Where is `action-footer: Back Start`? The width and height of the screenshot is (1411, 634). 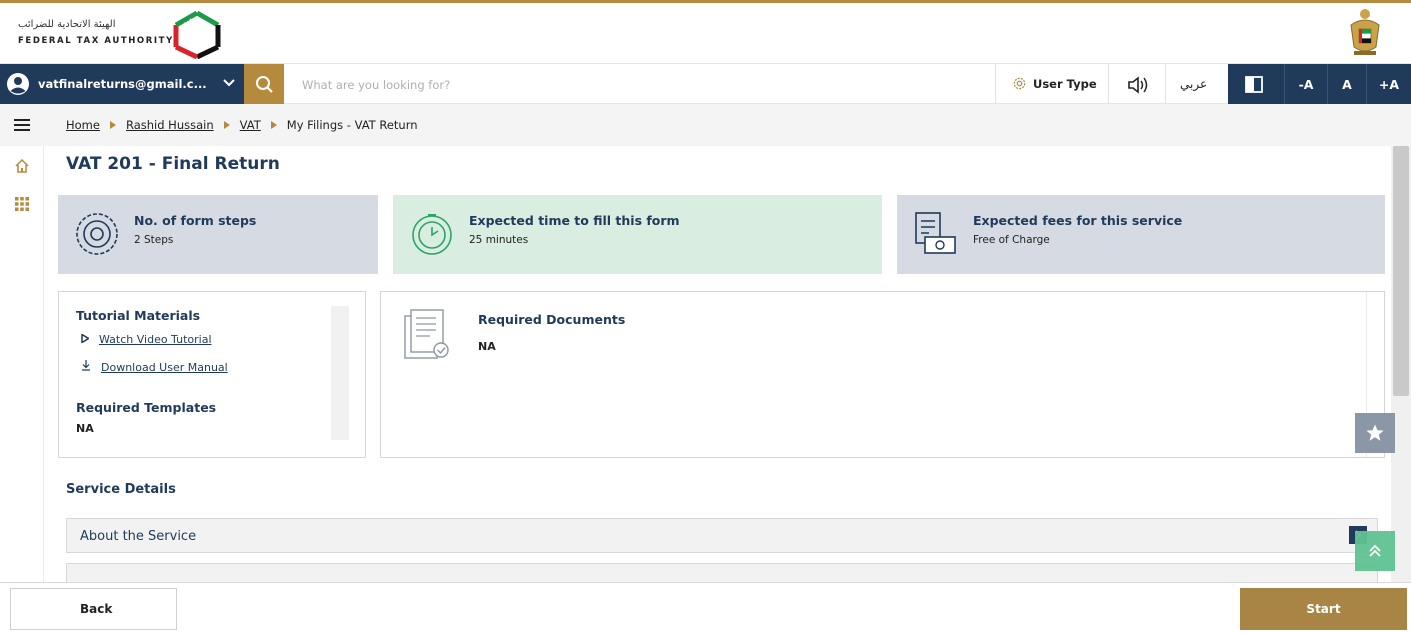
action-footer: Back Start is located at coordinates (705, 608).